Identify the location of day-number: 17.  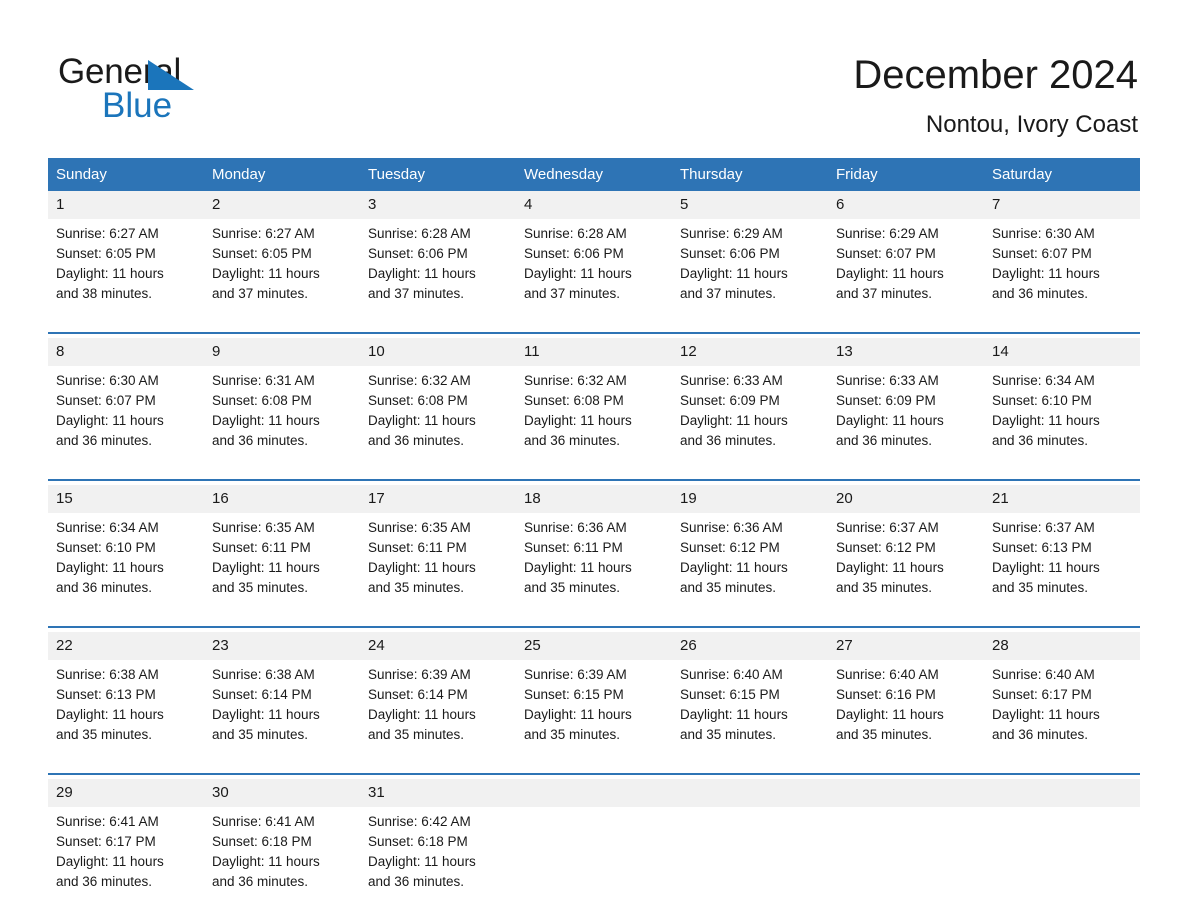
(438, 499).